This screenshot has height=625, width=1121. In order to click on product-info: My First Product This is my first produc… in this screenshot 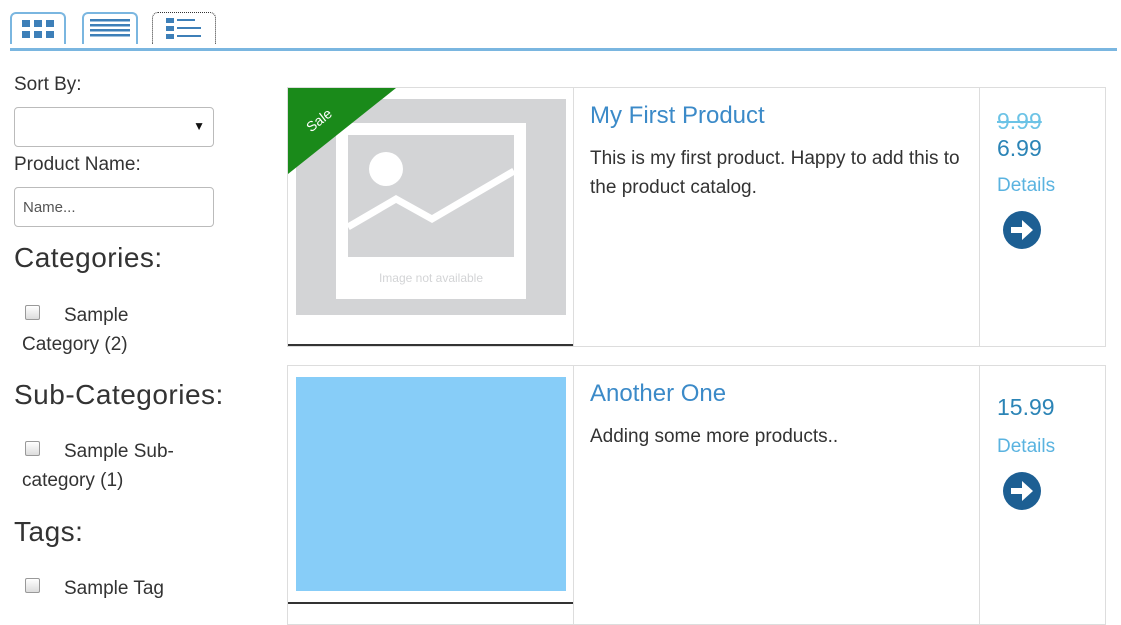, I will do `click(780, 152)`.